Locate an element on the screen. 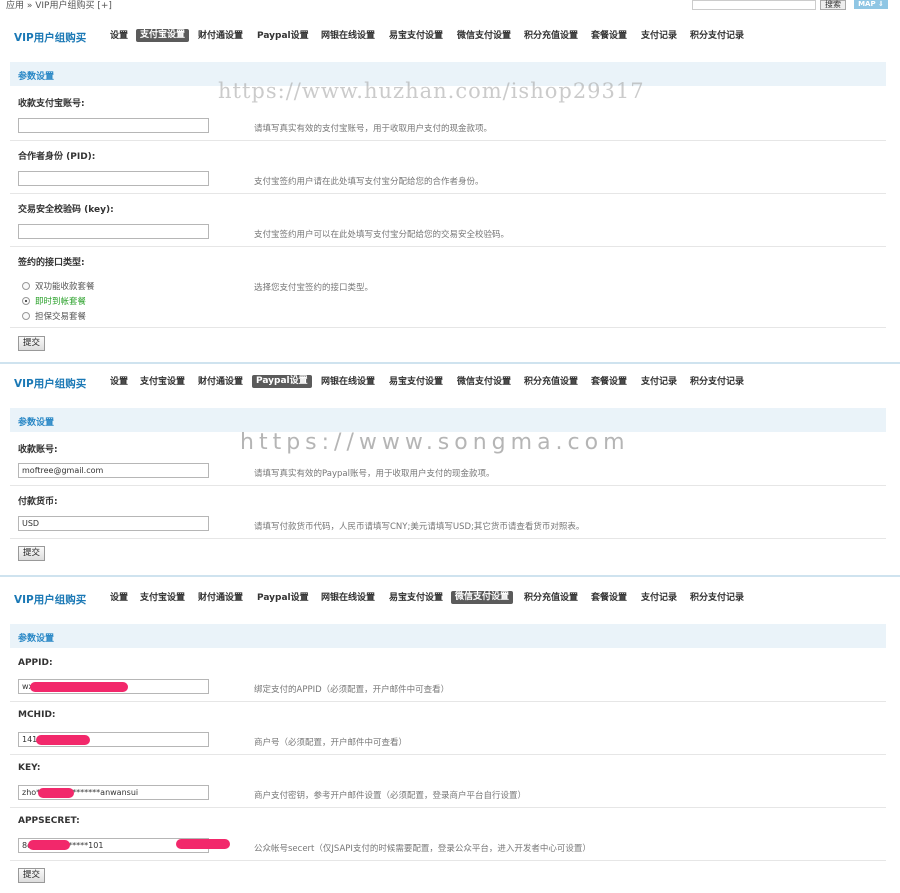  alipay-pid-label: 合作者身份 (PID): is located at coordinates (57, 157).